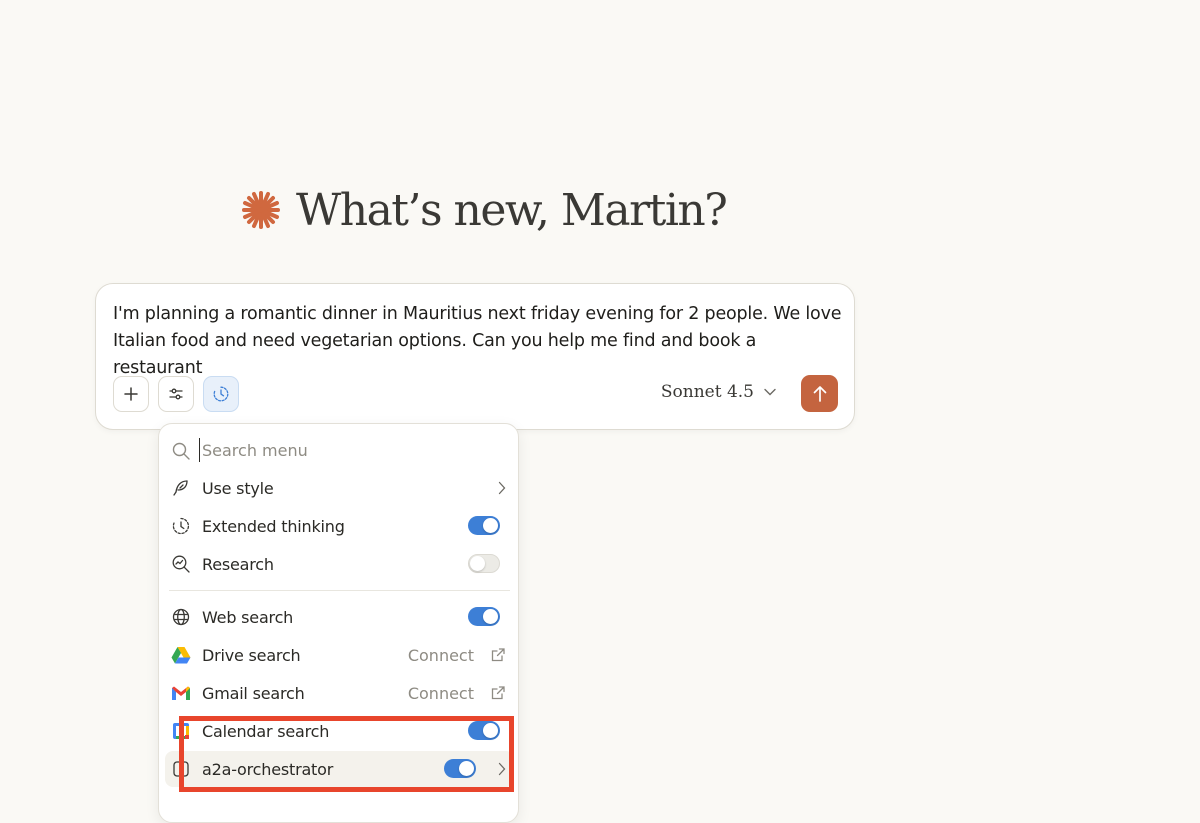  What do you see at coordinates (339, 488) in the screenshot?
I see `menu-item-use-style: Use style` at bounding box center [339, 488].